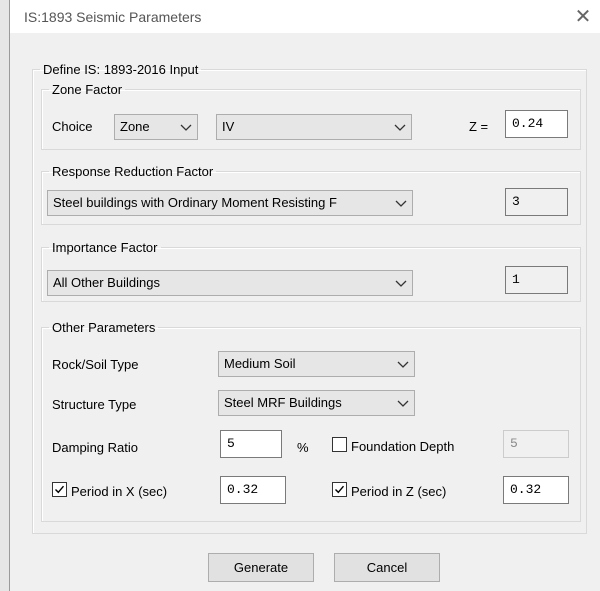 This screenshot has height=591, width=600. Describe the element at coordinates (95, 364) in the screenshot. I see `soil-type-label: Rock/Soil Type` at that location.